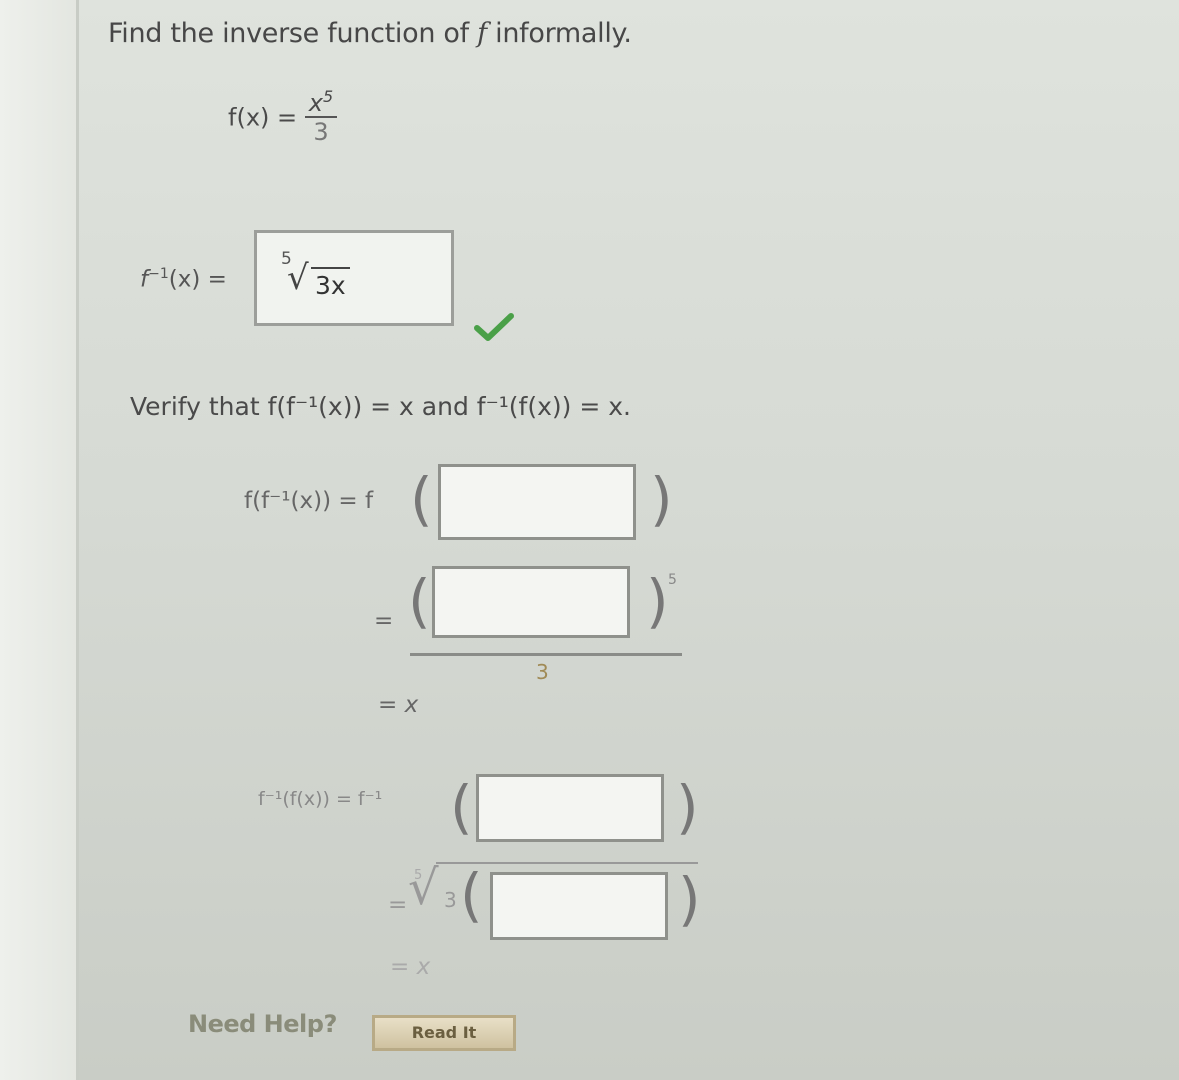 The width and height of the screenshot is (1179, 1080). I want to click on step2-result: = x, so click(410, 967).